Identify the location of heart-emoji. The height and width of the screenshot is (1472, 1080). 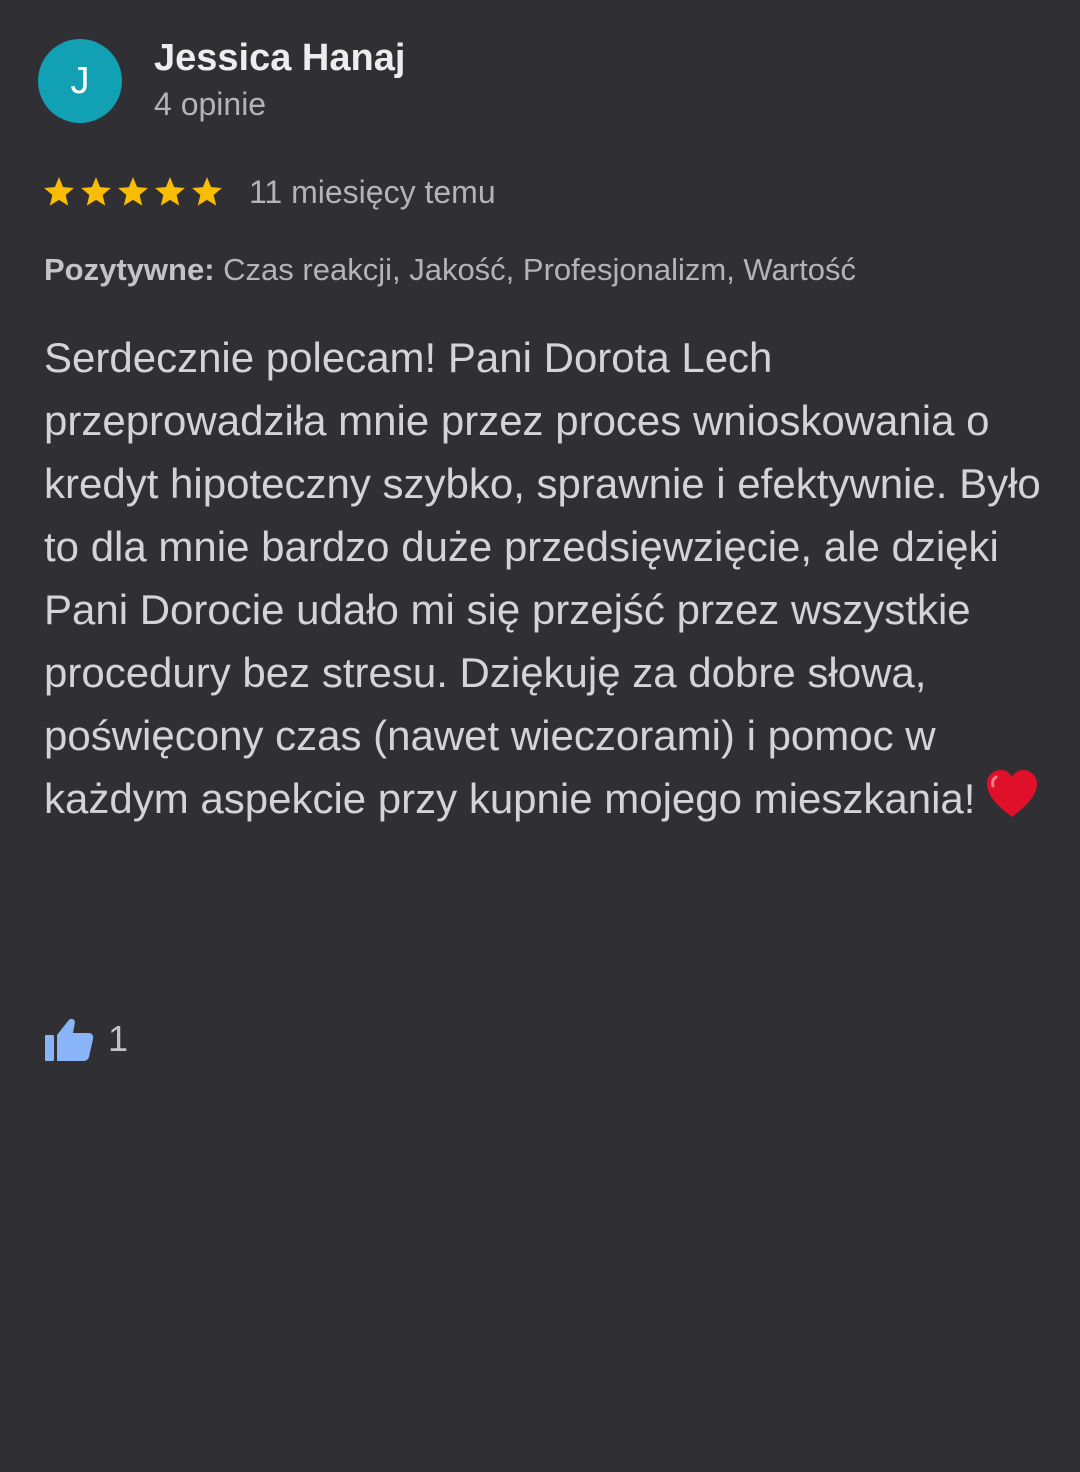
(1012, 793).